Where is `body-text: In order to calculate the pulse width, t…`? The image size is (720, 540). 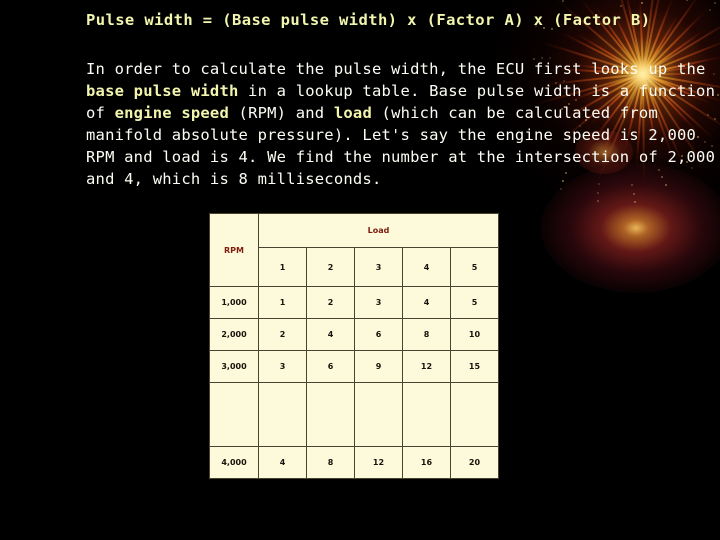
body-text: In order to calculate the pulse width, t… is located at coordinates (396, 69).